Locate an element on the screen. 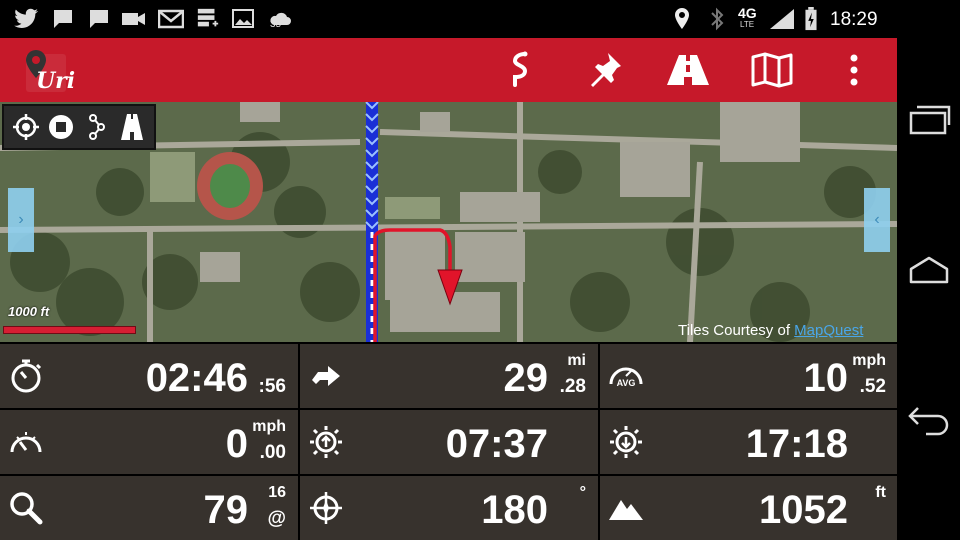  chevron-left-icon: ‹ is located at coordinates (877, 219).